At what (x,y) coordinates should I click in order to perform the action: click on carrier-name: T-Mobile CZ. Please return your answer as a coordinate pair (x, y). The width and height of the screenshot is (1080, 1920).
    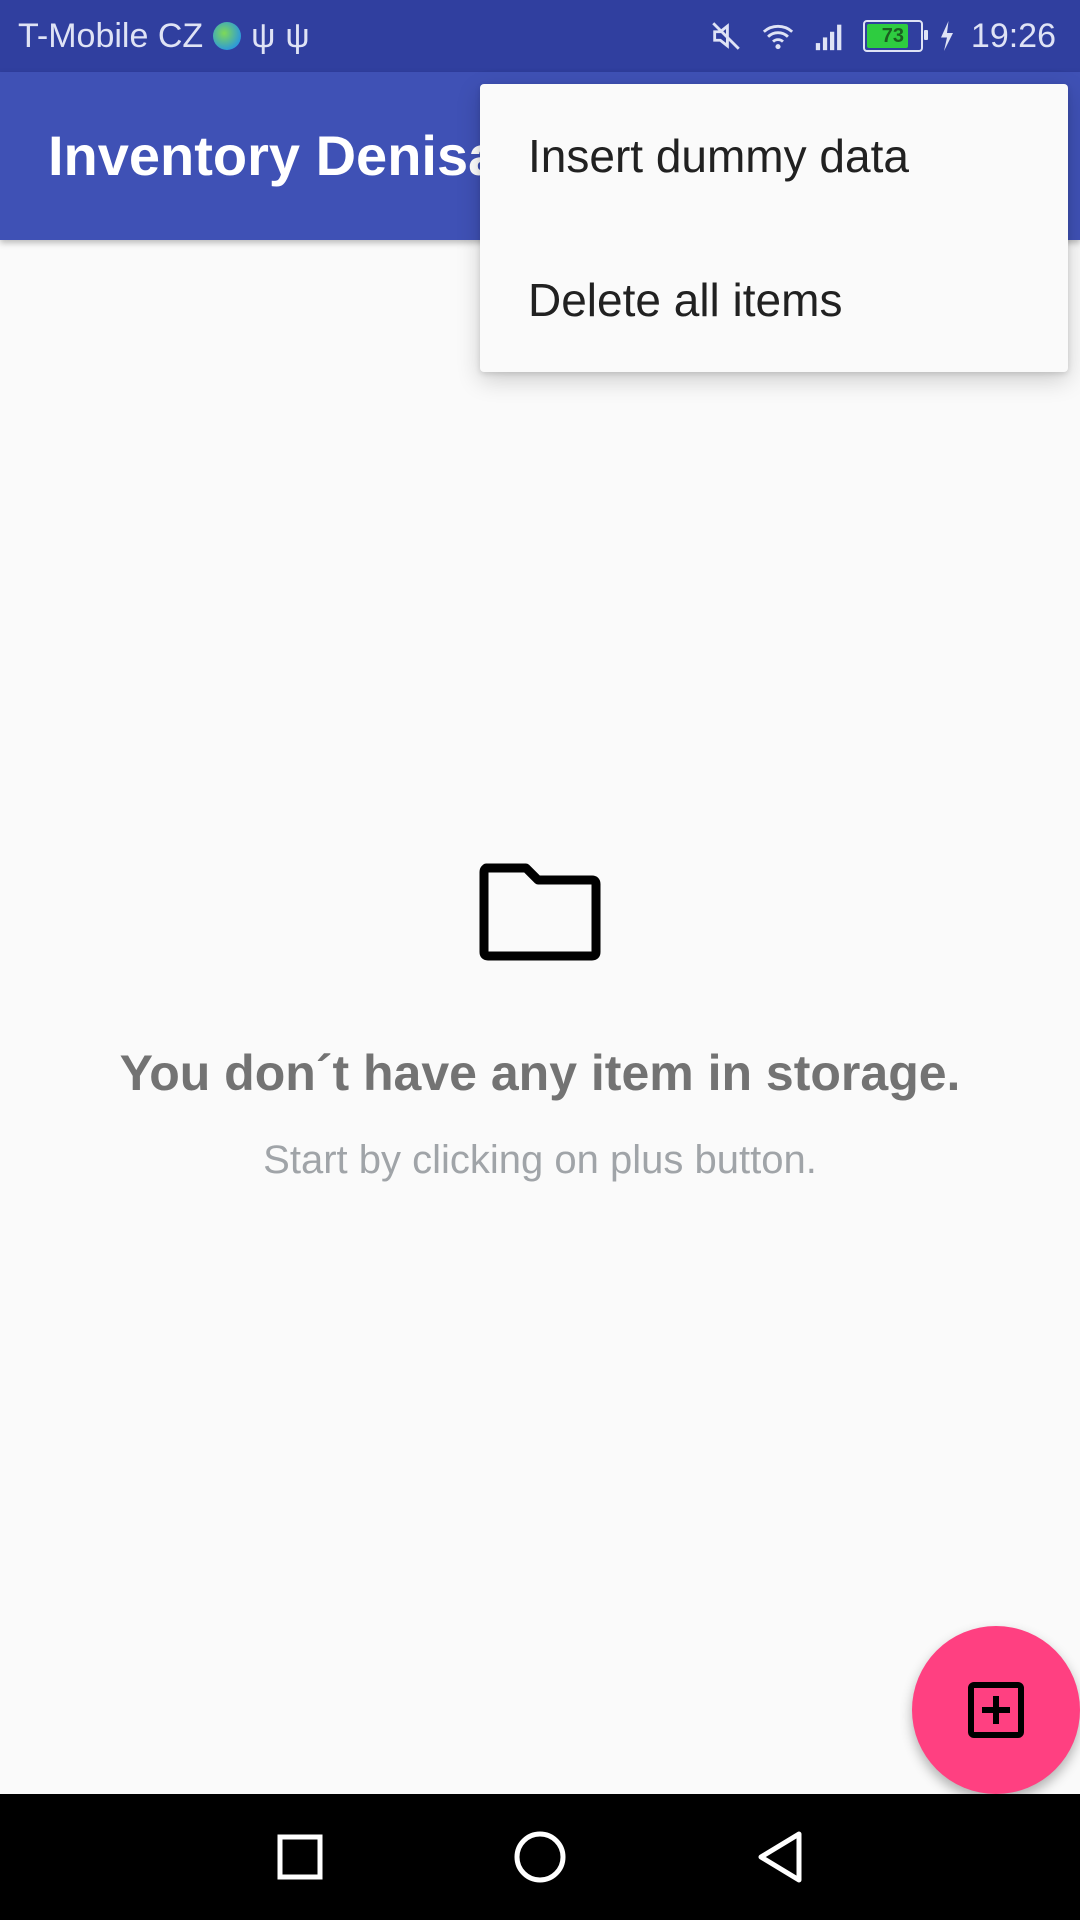
    Looking at the image, I should click on (111, 35).